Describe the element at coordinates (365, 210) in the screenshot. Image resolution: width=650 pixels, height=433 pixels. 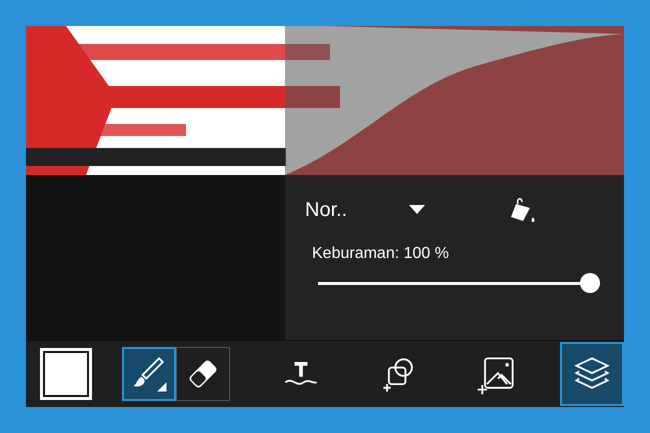
I see `blend-mode-dropdown: Nor..` at that location.